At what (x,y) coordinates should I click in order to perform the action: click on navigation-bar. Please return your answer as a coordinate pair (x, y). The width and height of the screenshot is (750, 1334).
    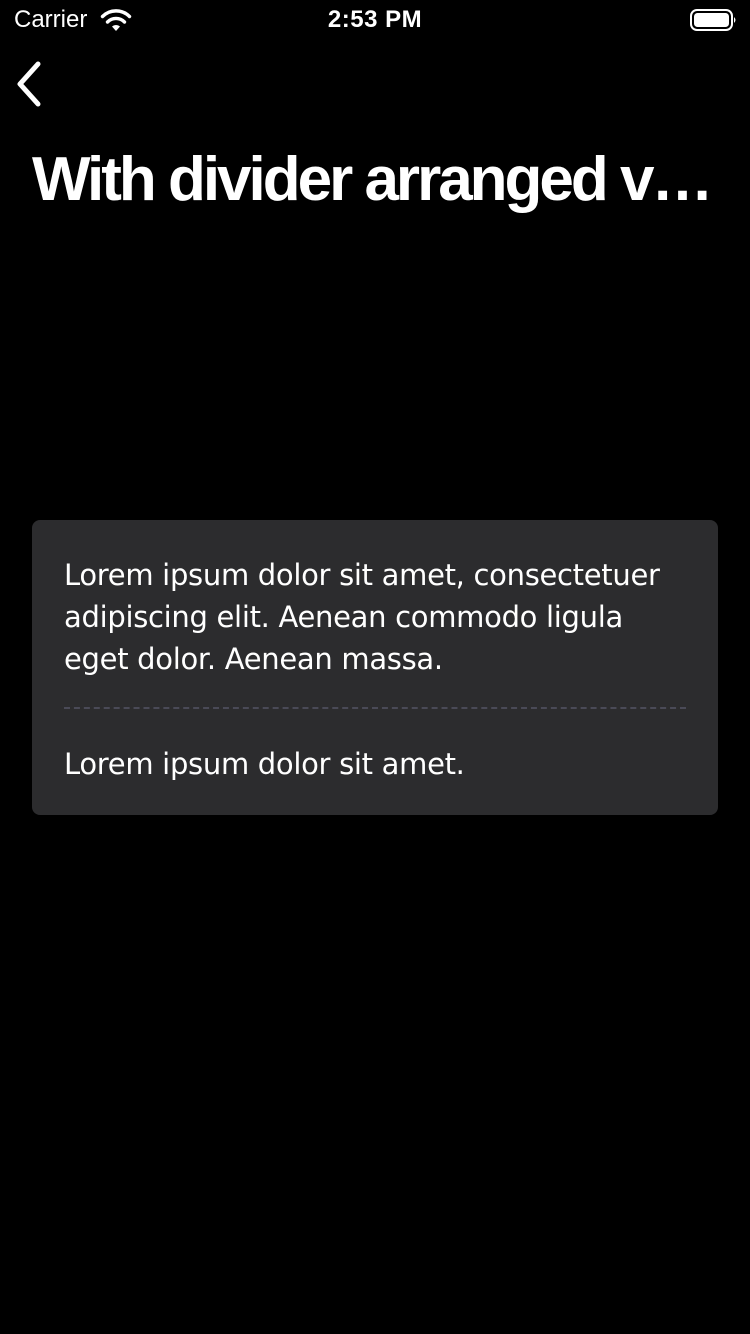
    Looking at the image, I should click on (375, 84).